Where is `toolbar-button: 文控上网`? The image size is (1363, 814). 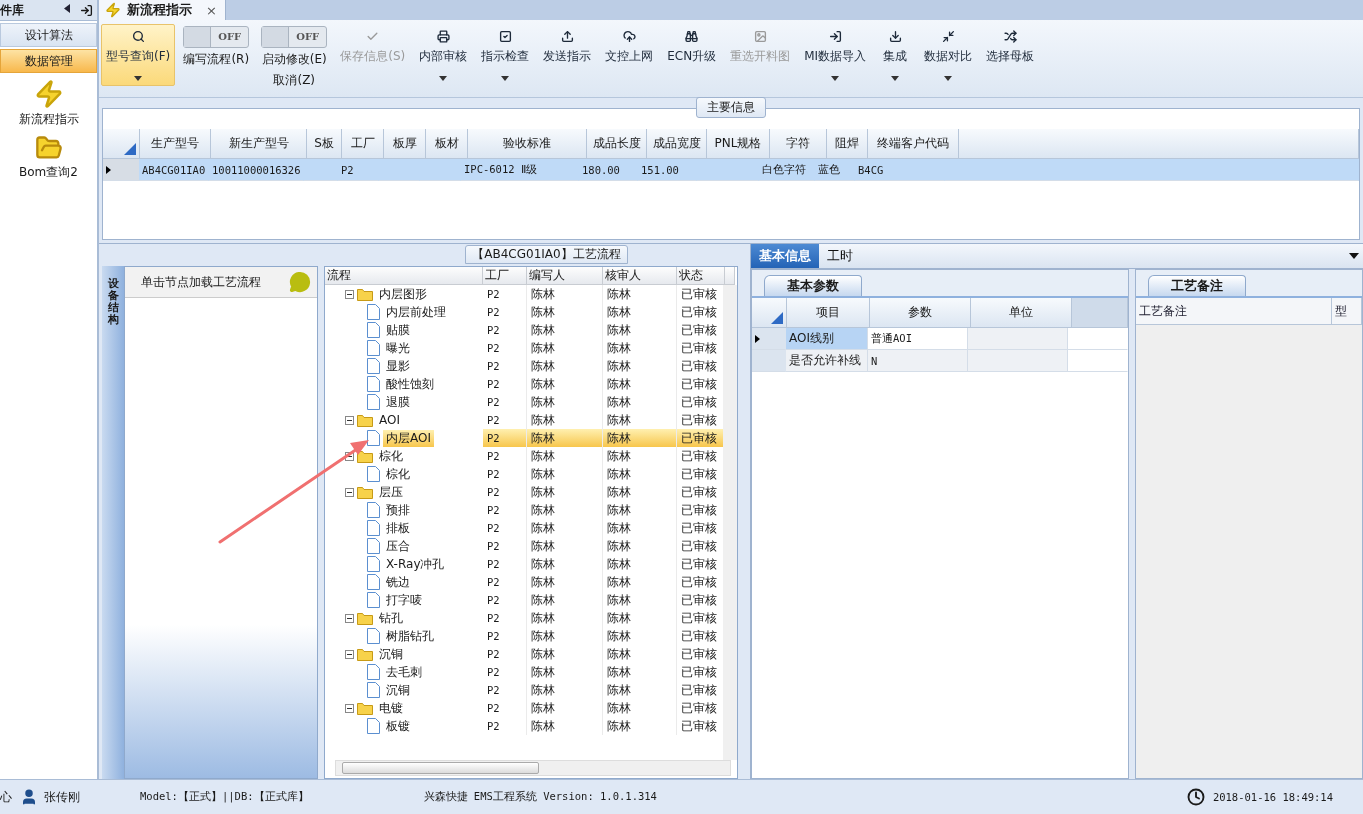
toolbar-button: 文控上网 is located at coordinates (629, 55).